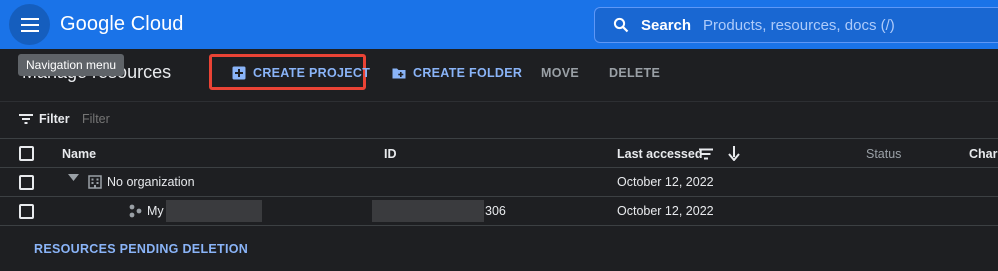 This screenshot has width=998, height=271. I want to click on table-header: Name ID Last accessed Status Charg, so click(499, 153).